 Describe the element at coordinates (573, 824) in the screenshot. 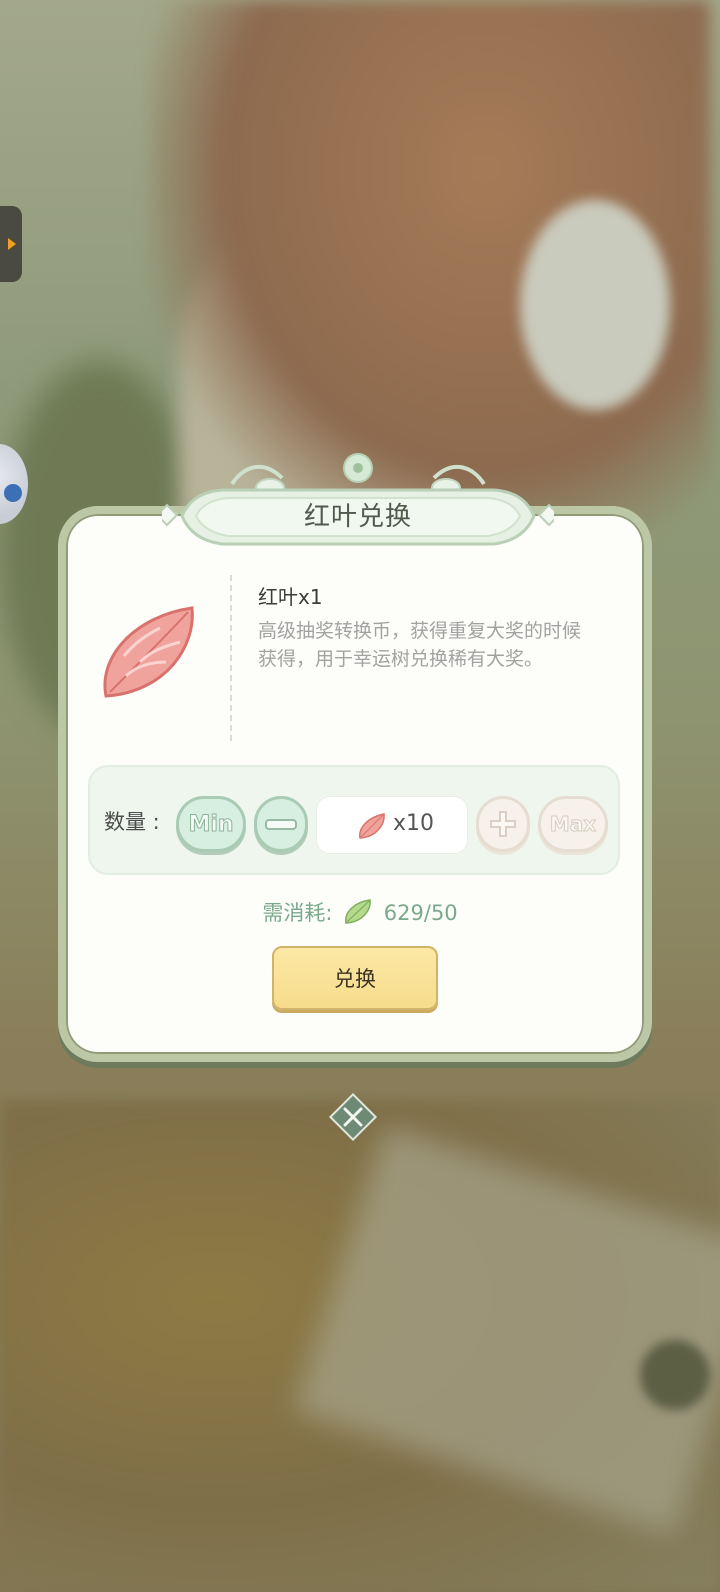

I see `max-button: Max` at that location.